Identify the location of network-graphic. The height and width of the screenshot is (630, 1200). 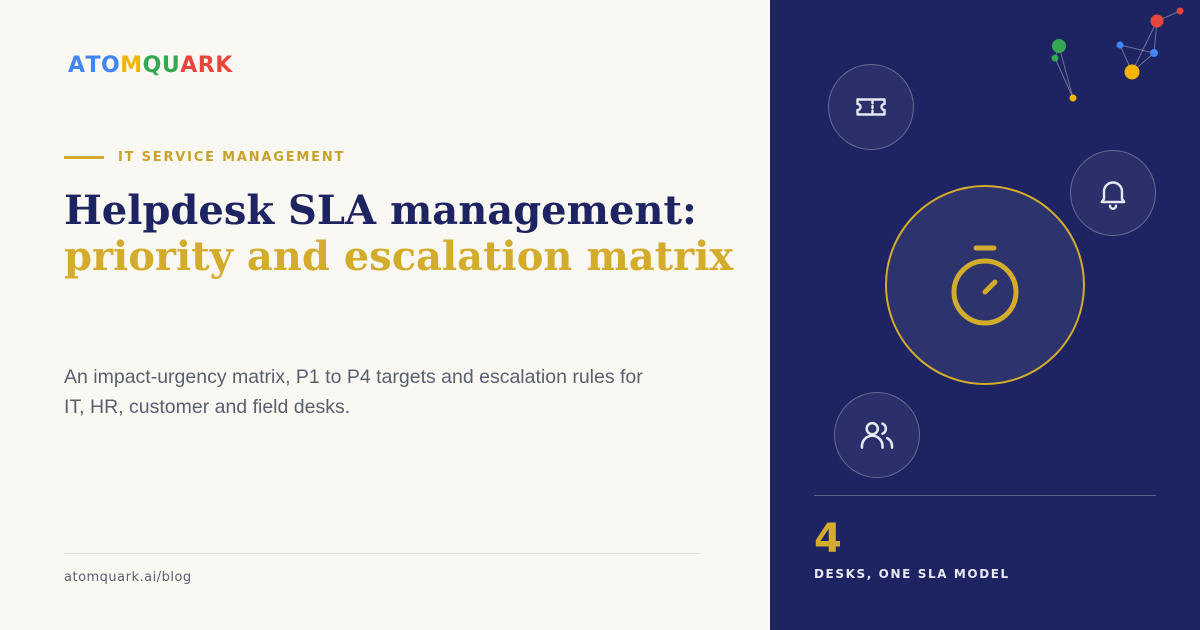
(1117, 54).